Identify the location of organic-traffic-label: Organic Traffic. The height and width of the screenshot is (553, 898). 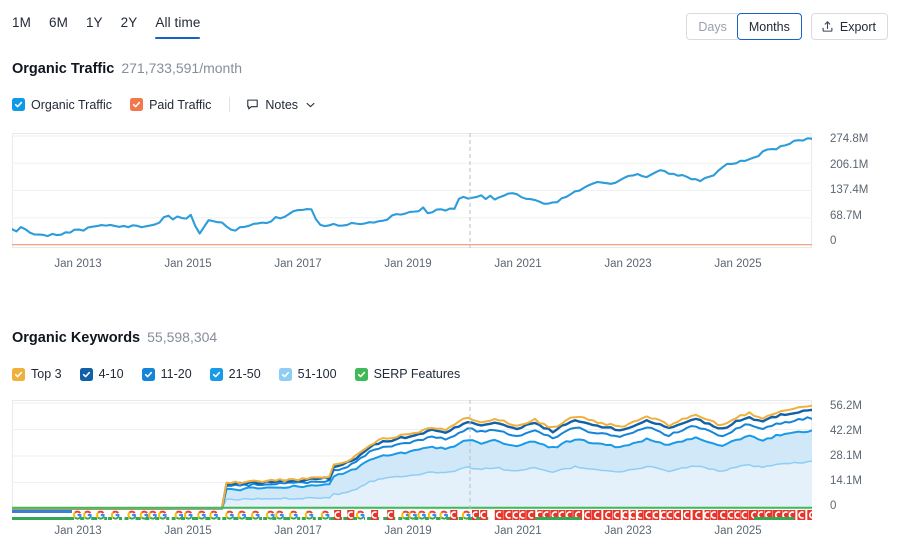
(63, 69).